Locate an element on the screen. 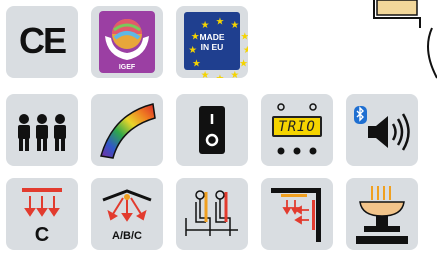 The width and height of the screenshot is (437, 256). infrared-spectrum-icon is located at coordinates (128, 131).